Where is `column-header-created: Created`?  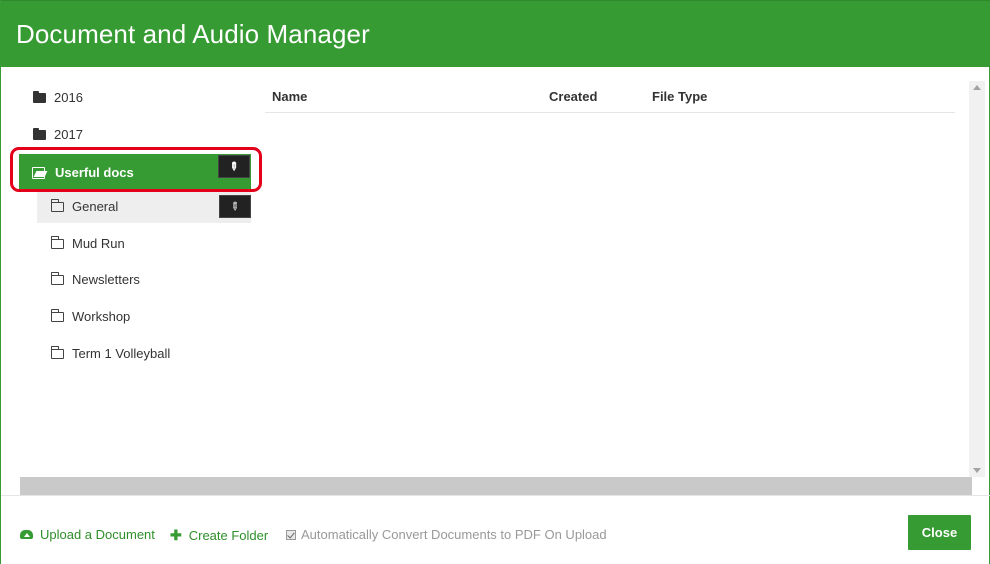 column-header-created: Created is located at coordinates (573, 96).